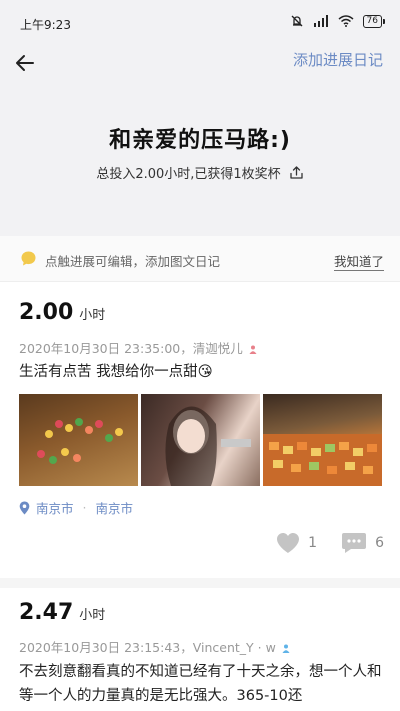 Image resolution: width=400 pixels, height=711 pixels. Describe the element at coordinates (116, 372) in the screenshot. I see `entry-text: 生活有点苦 我想给你一点甜😘` at that location.